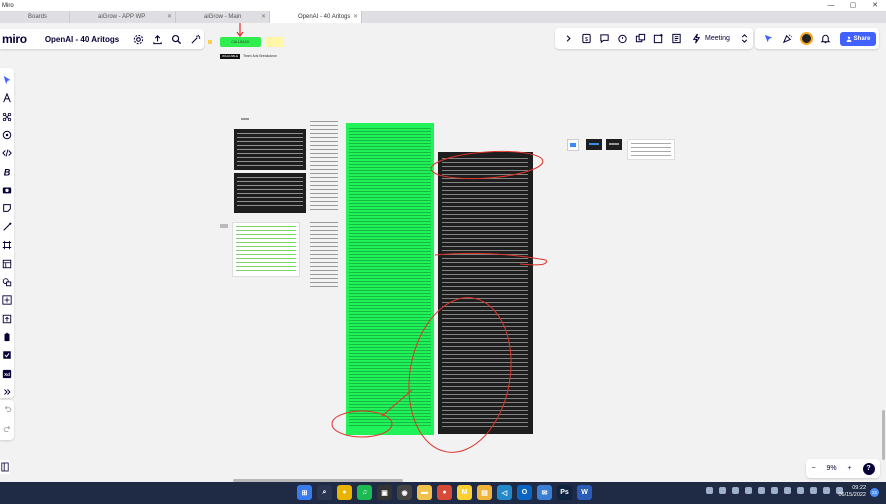  Describe the element at coordinates (195, 39) in the screenshot. I see `magic-icon` at that location.